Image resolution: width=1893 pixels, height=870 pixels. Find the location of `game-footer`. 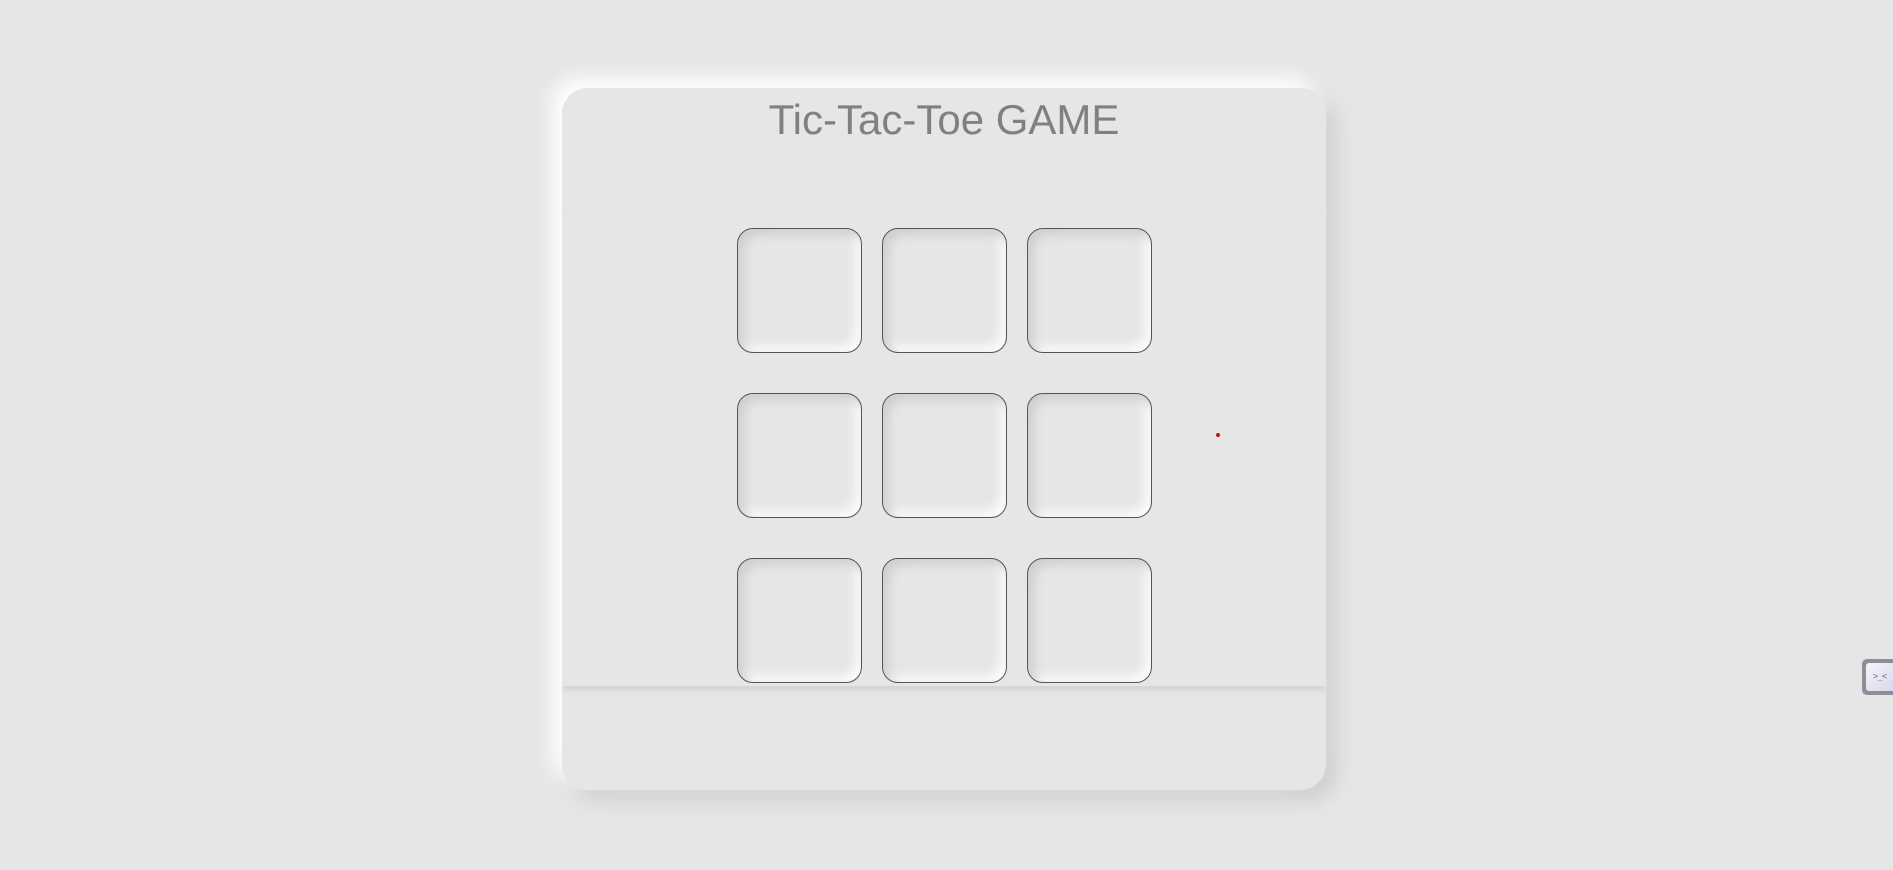

game-footer is located at coordinates (944, 738).